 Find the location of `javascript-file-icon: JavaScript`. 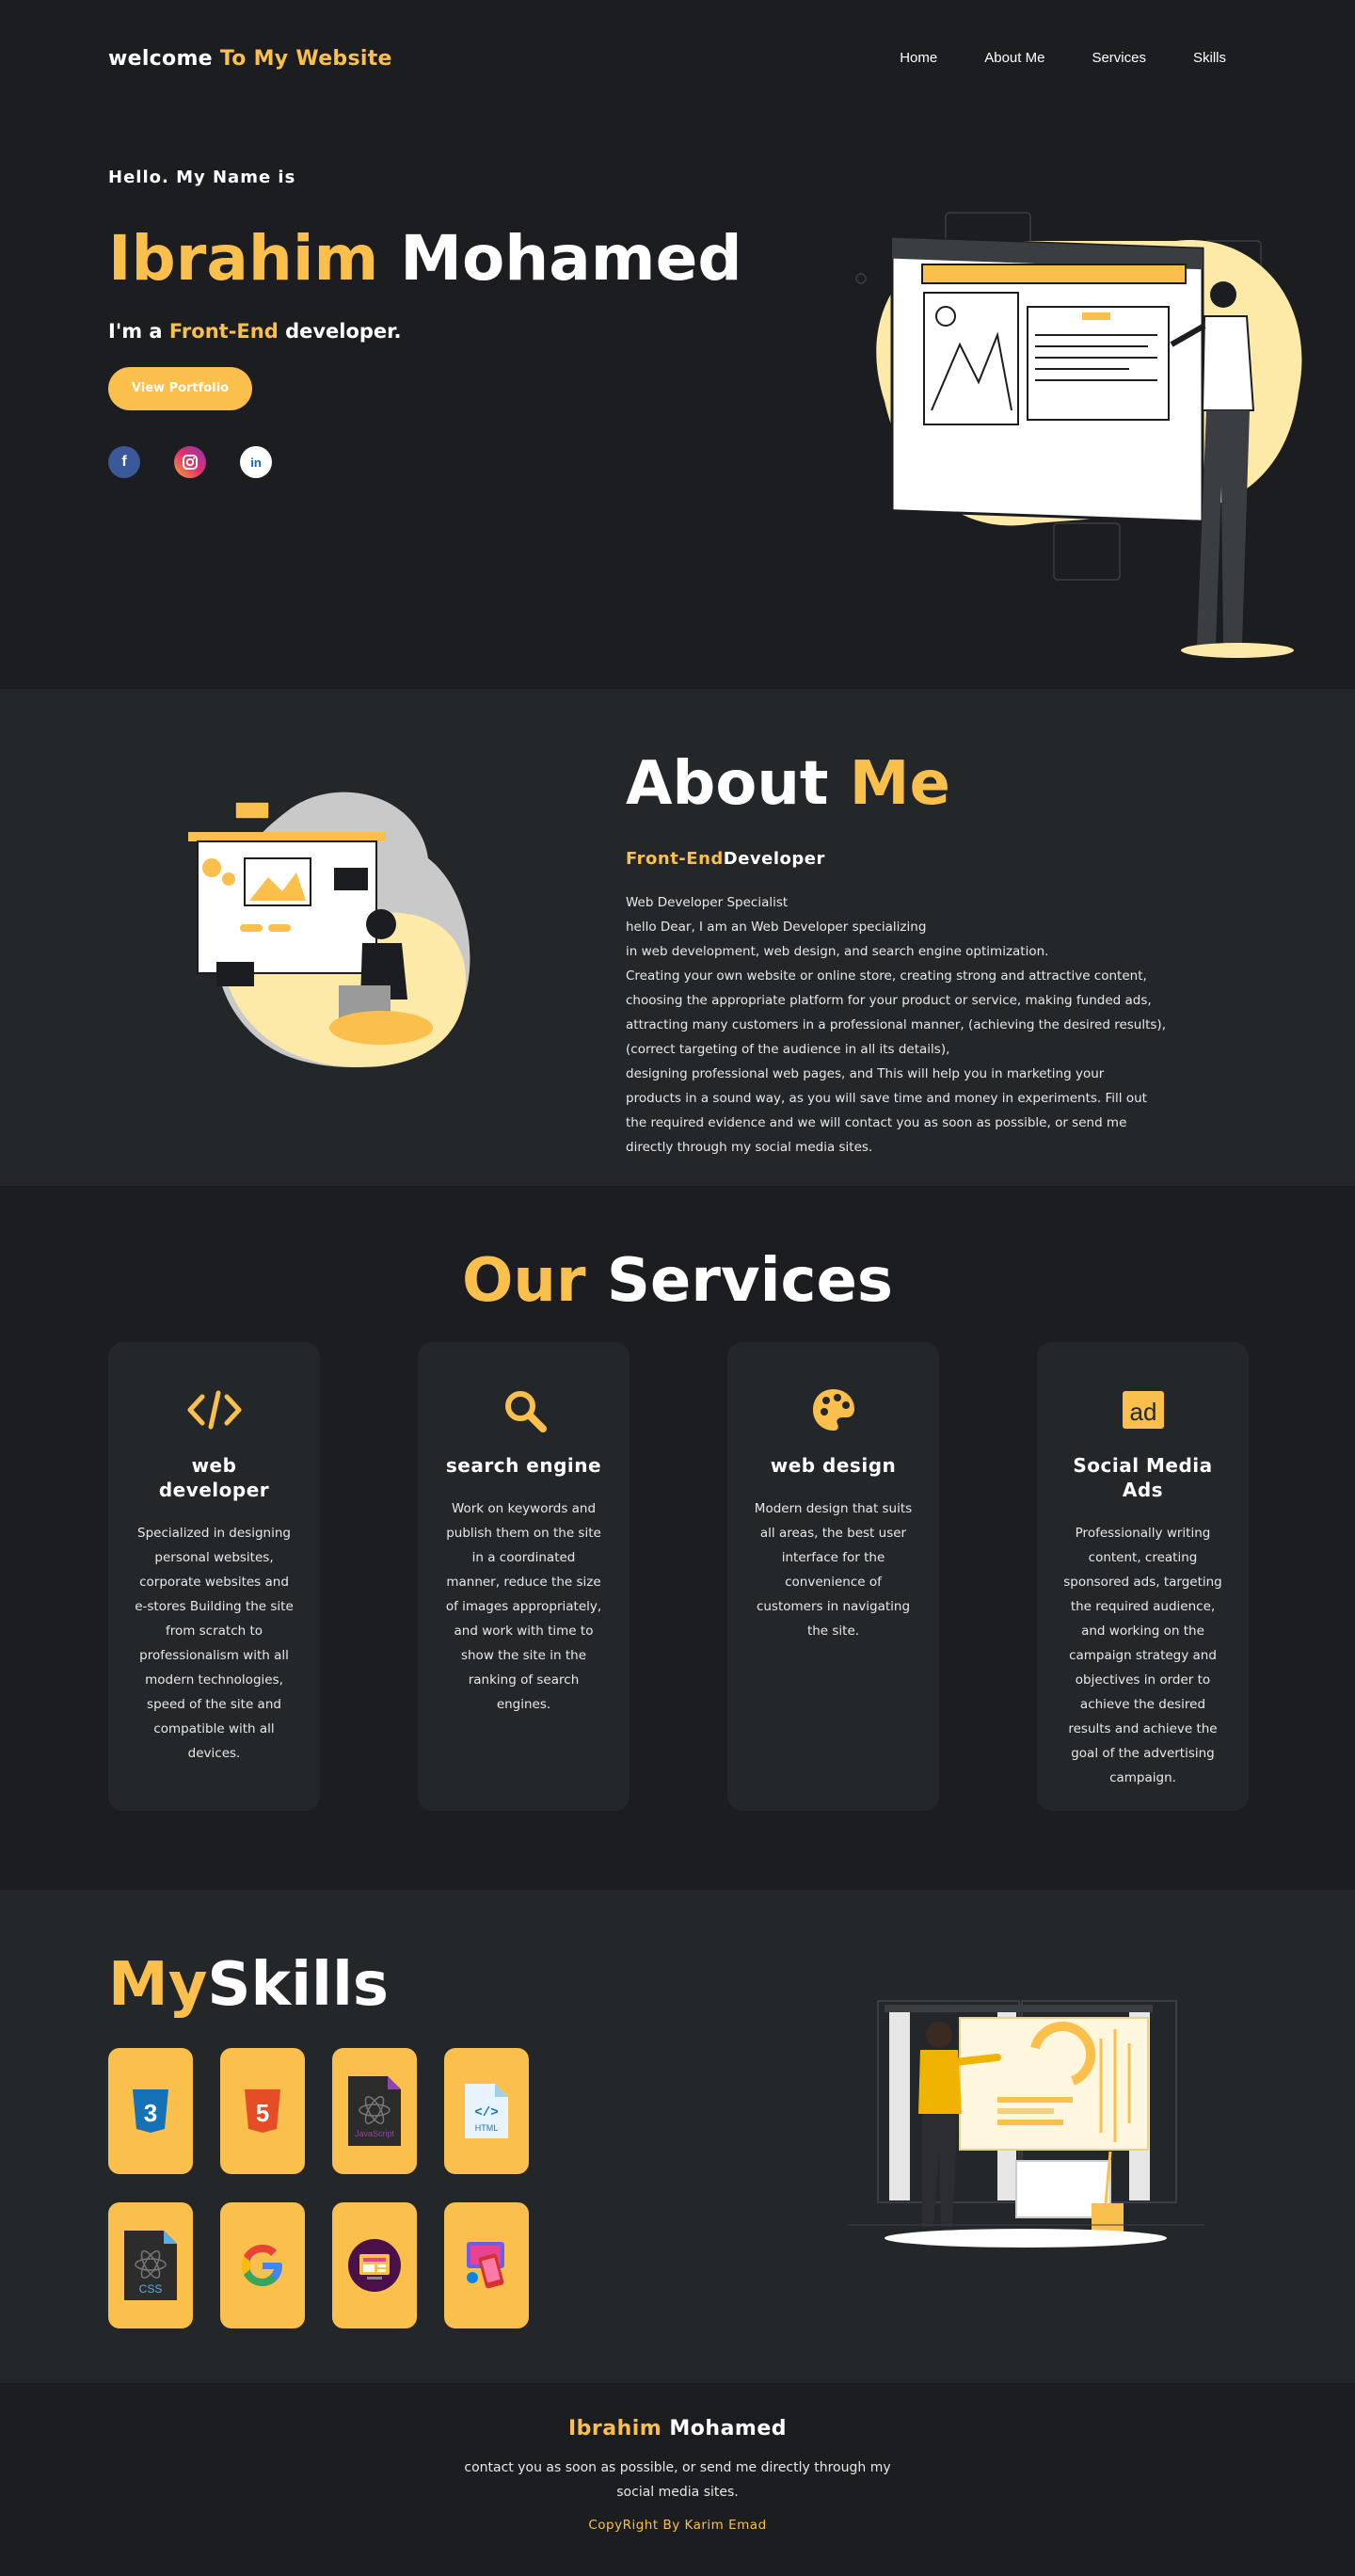

javascript-file-icon: JavaScript is located at coordinates (374, 2111).